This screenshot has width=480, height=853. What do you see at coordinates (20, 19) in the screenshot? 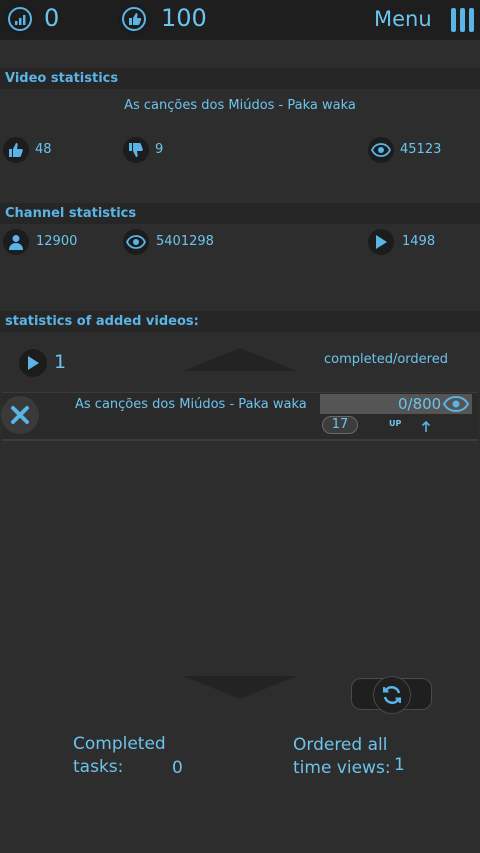
I see `stats-icon` at bounding box center [20, 19].